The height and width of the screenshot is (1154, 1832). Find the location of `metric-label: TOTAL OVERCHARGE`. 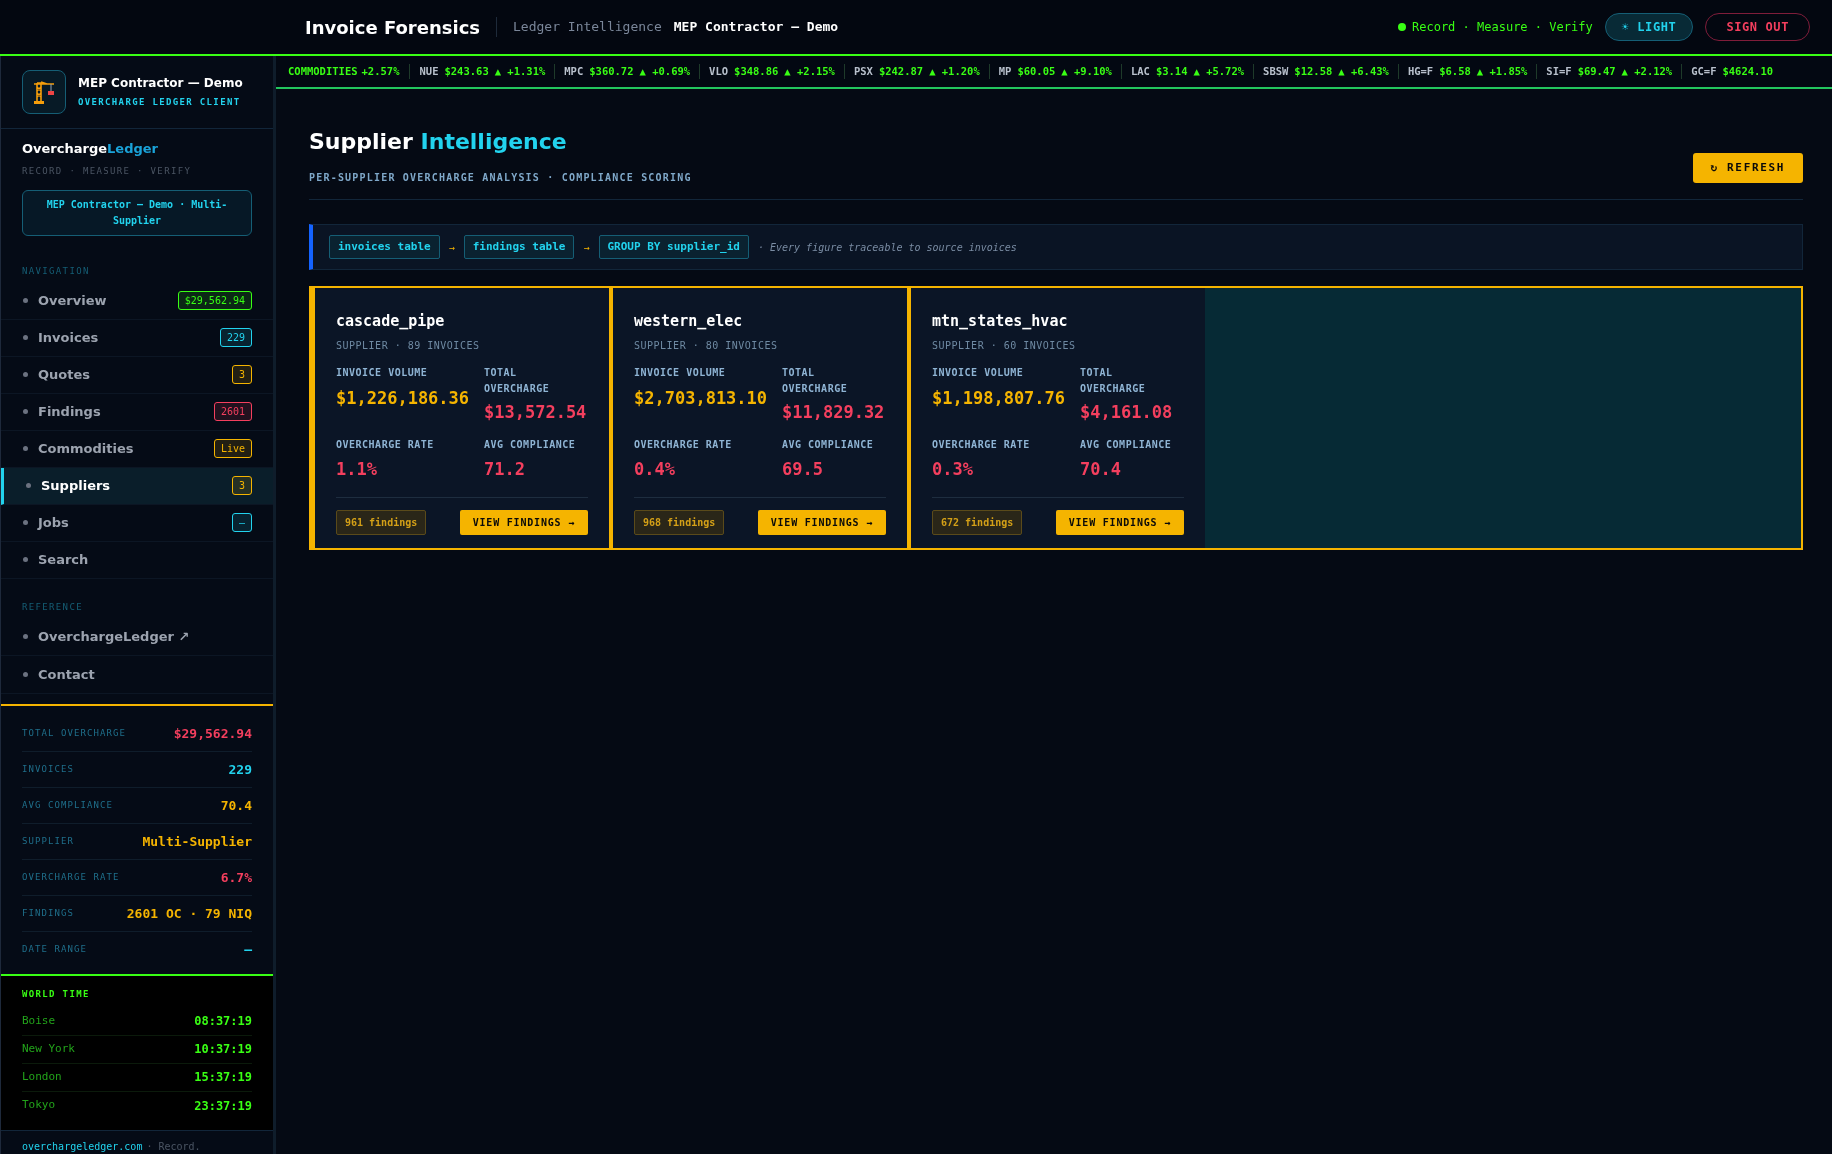

metric-label: TOTAL OVERCHARGE is located at coordinates (517, 380).